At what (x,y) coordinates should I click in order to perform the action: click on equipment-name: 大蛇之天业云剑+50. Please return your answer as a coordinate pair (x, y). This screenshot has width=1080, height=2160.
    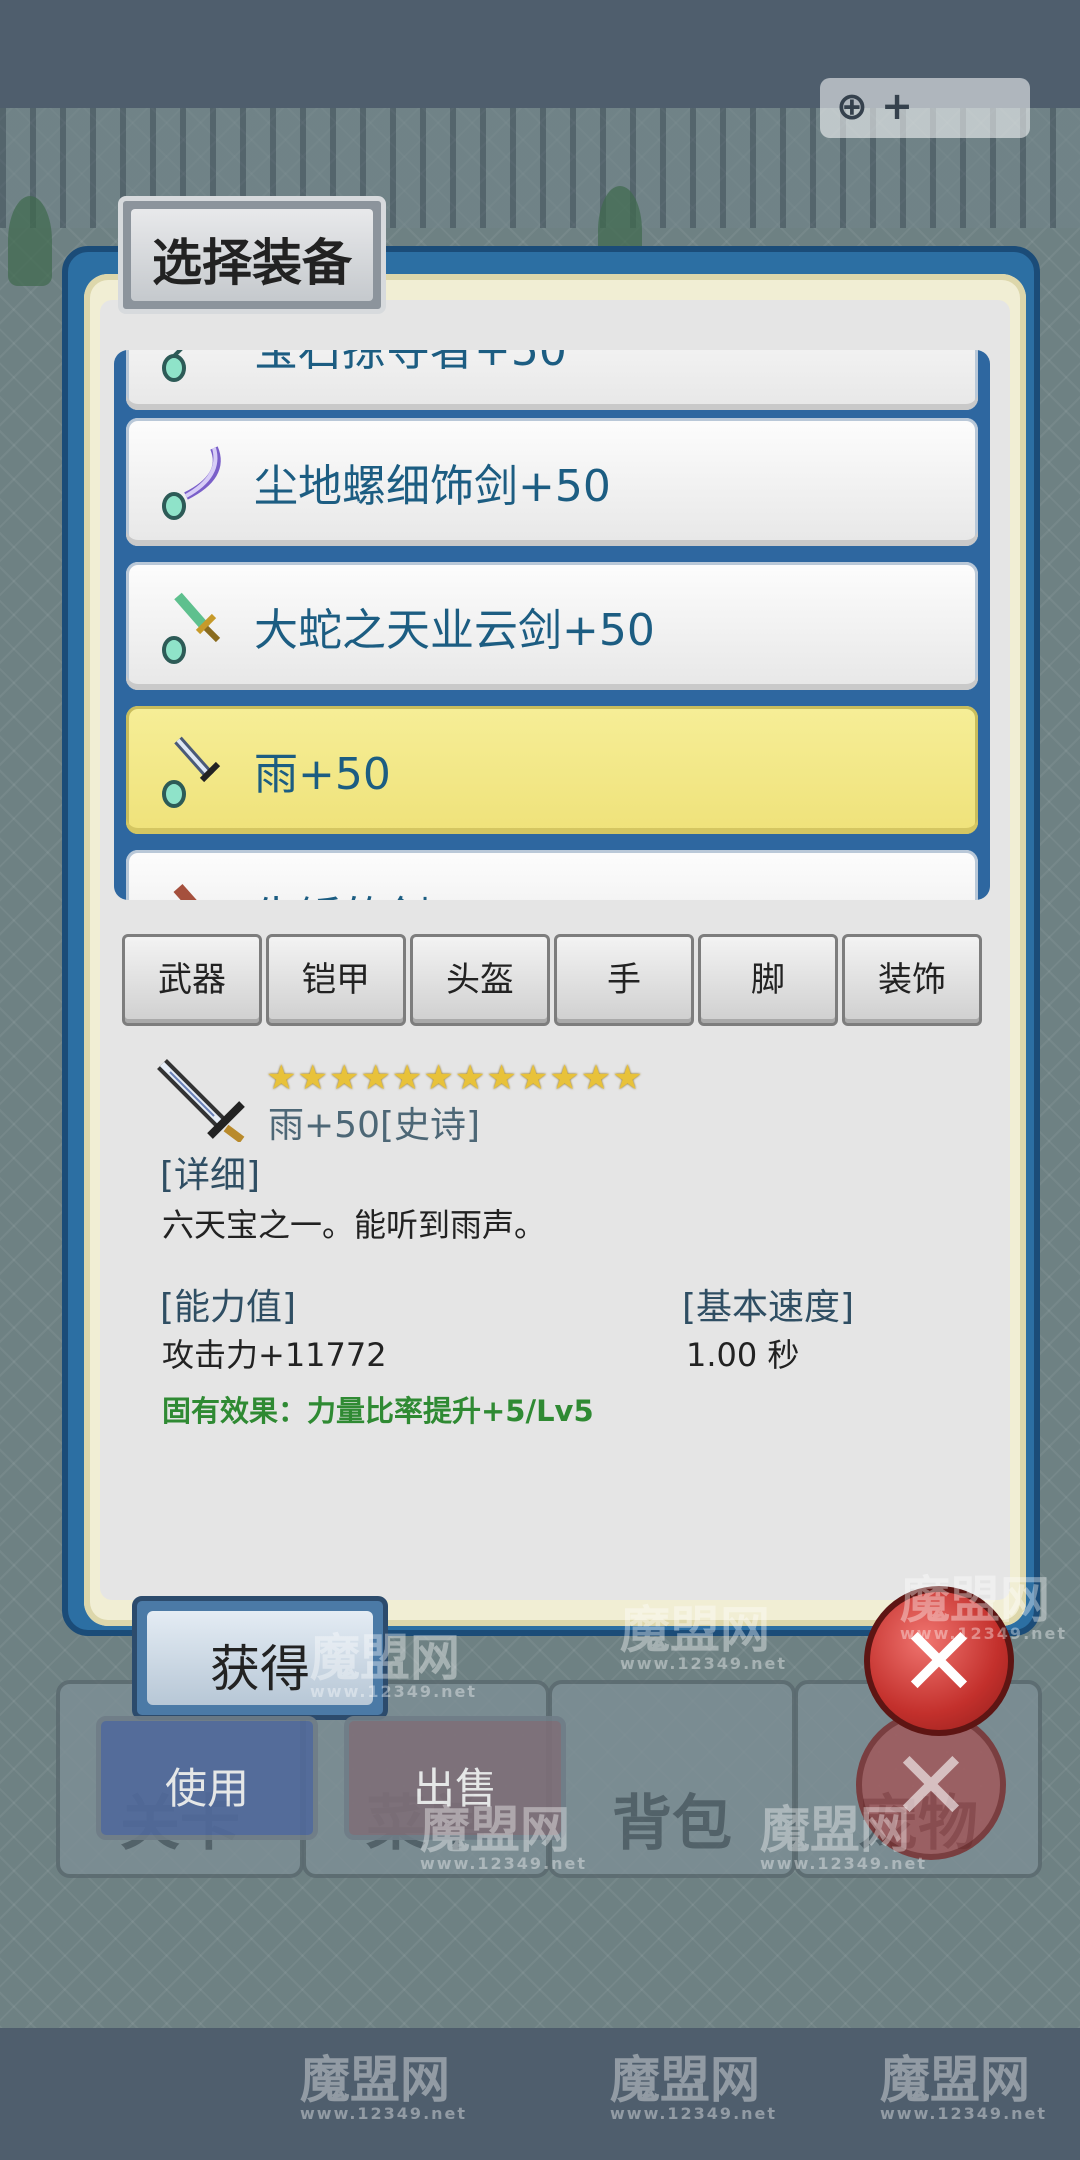
    Looking at the image, I should click on (454, 630).